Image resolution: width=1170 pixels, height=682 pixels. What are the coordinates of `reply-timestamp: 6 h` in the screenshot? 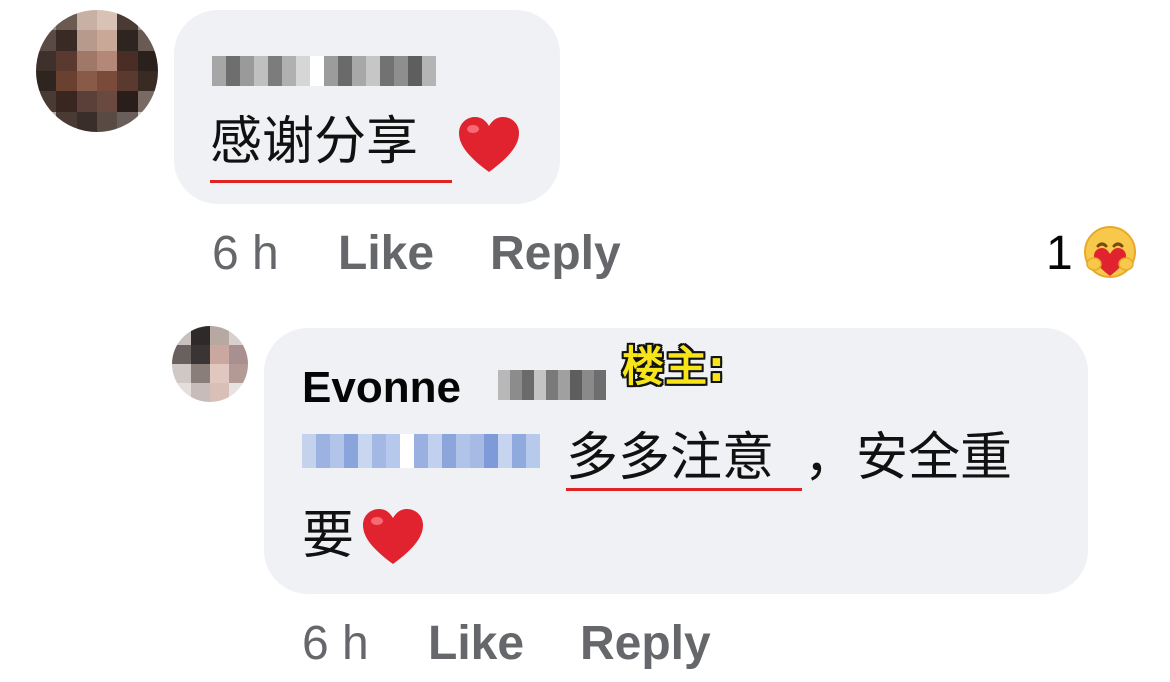 It's located at (335, 644).